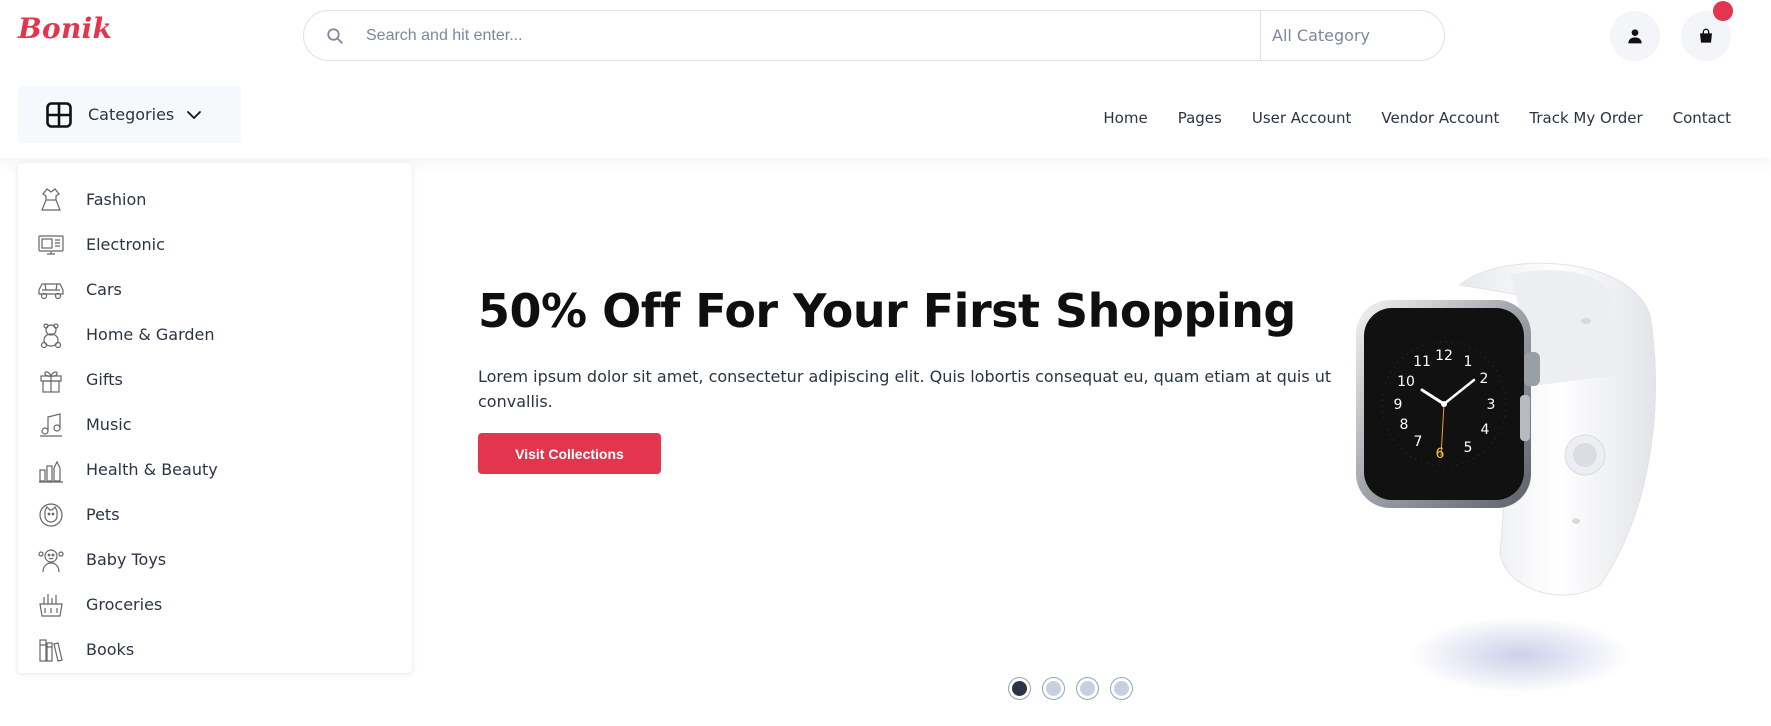 The height and width of the screenshot is (726, 1771). What do you see at coordinates (51, 650) in the screenshot?
I see `books-icon` at bounding box center [51, 650].